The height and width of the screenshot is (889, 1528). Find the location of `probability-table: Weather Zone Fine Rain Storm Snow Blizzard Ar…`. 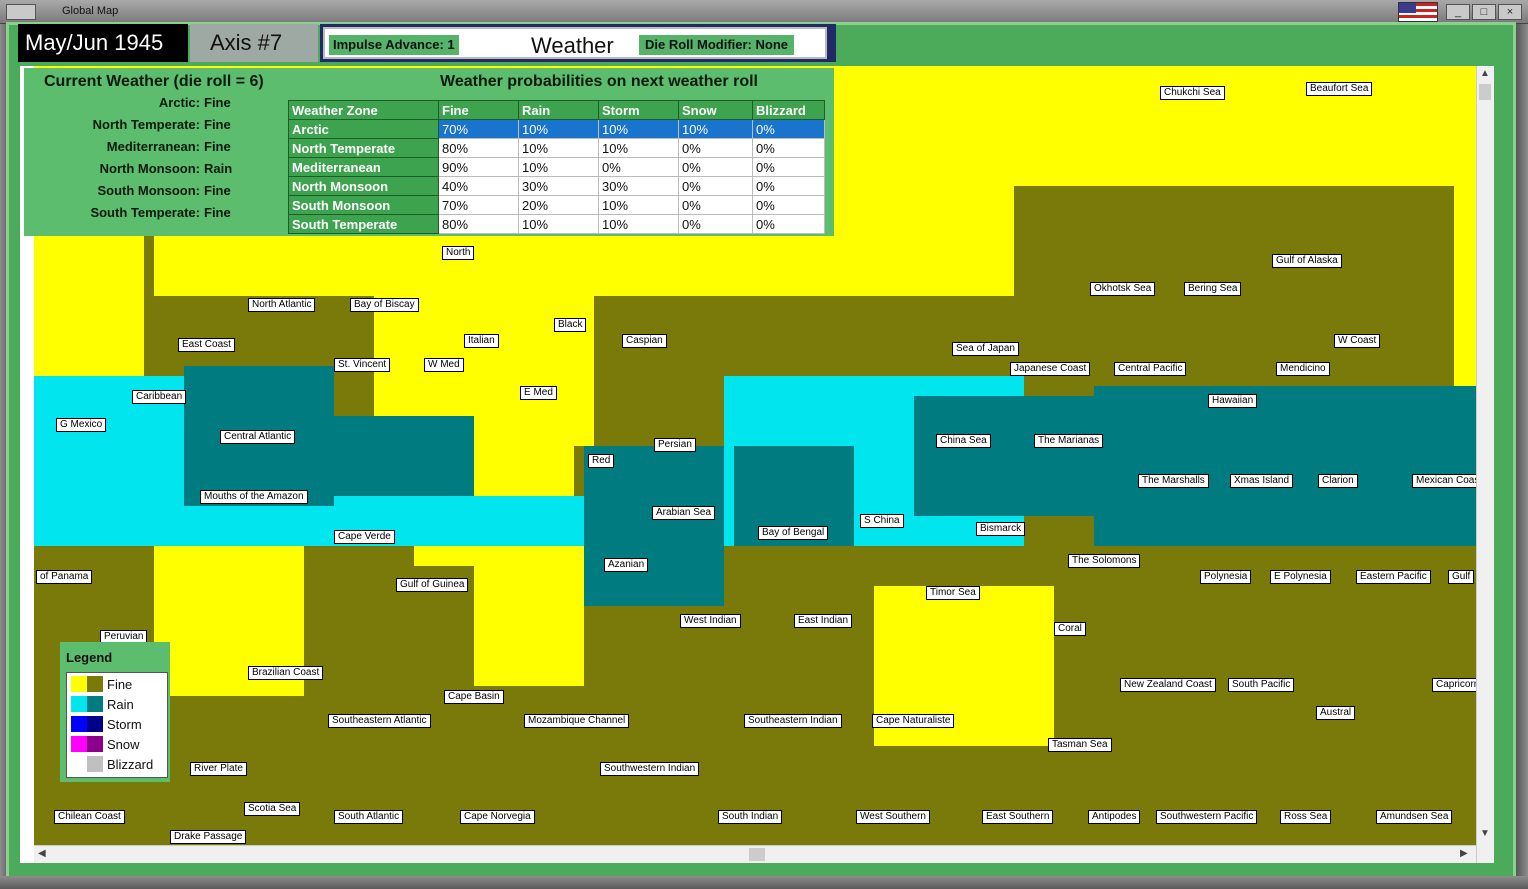

probability-table: Weather Zone Fine Rain Storm Snow Blizzard Ar… is located at coordinates (556, 167).